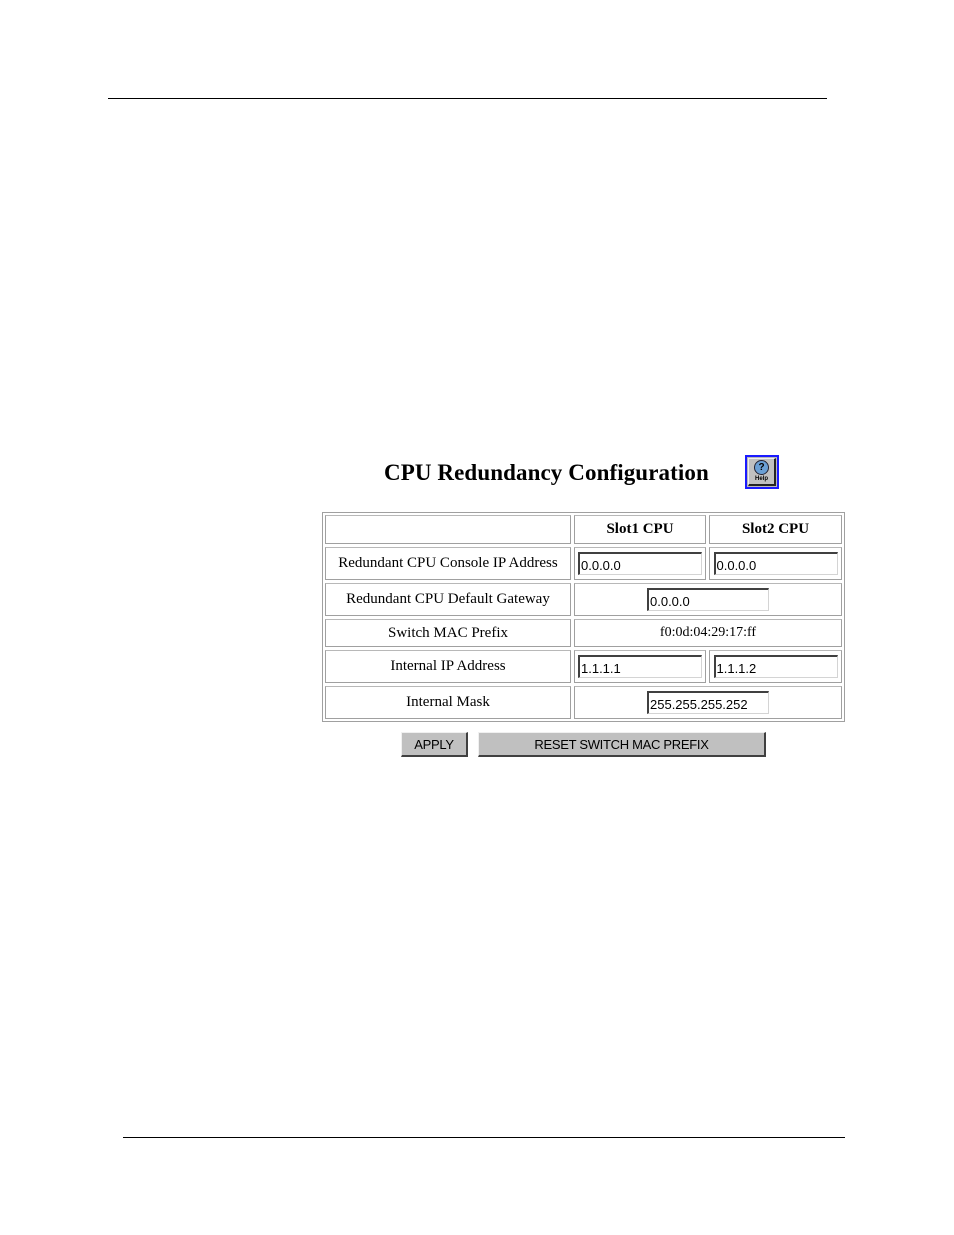  Describe the element at coordinates (761, 467) in the screenshot. I see `question-mark-icon: ?` at that location.